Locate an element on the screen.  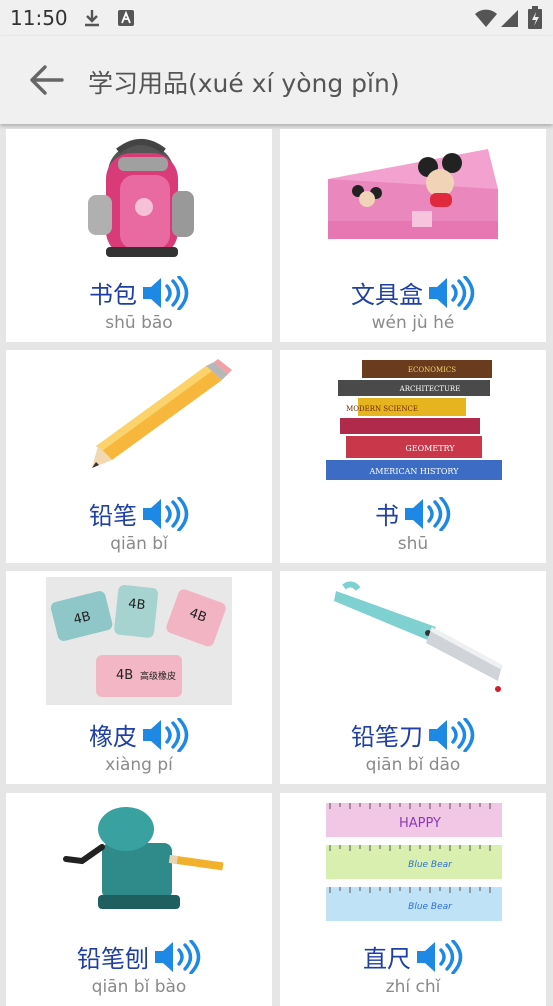
download-icon is located at coordinates (92, 18).